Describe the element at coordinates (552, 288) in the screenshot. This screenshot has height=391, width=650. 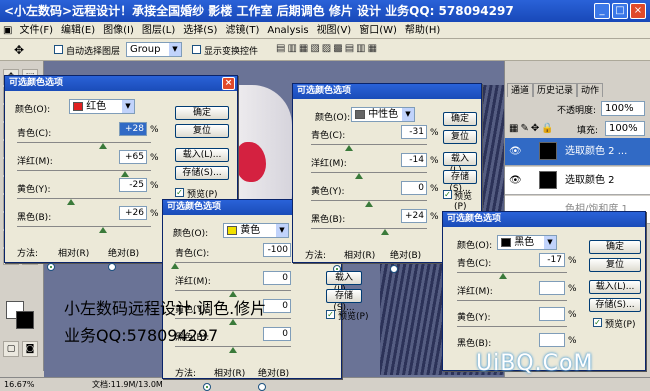
I see `magenta-input` at that location.